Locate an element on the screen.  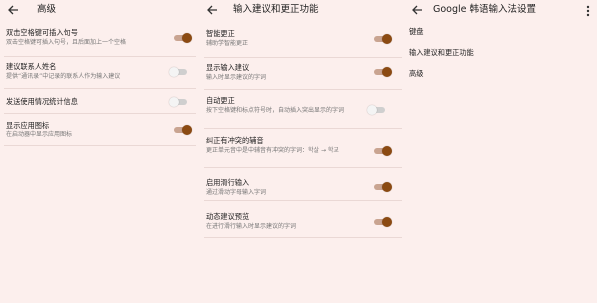
setting-conflicting-consonants: 纠正有冲突的辅音 更正单元音中是中辅音有冲突的字词：학살 → 학교 is located at coordinates (303, 149).